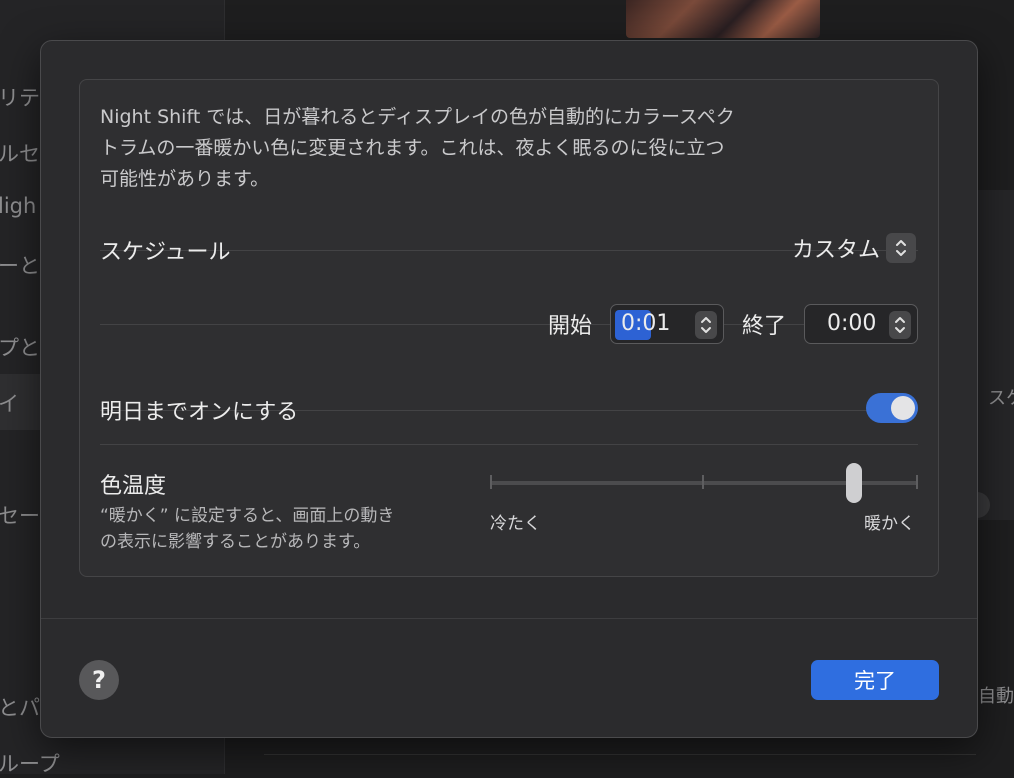  What do you see at coordinates (645, 323) in the screenshot?
I see `start-time-value: 0:01` at bounding box center [645, 323].